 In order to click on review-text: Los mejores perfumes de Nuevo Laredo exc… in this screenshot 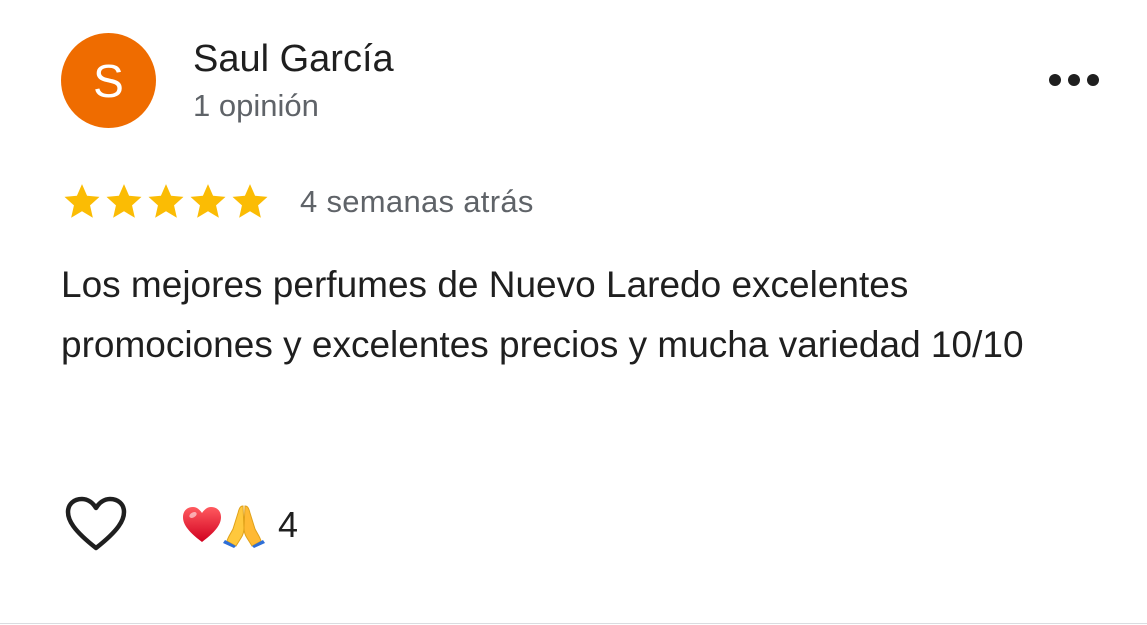, I will do `click(542, 314)`.